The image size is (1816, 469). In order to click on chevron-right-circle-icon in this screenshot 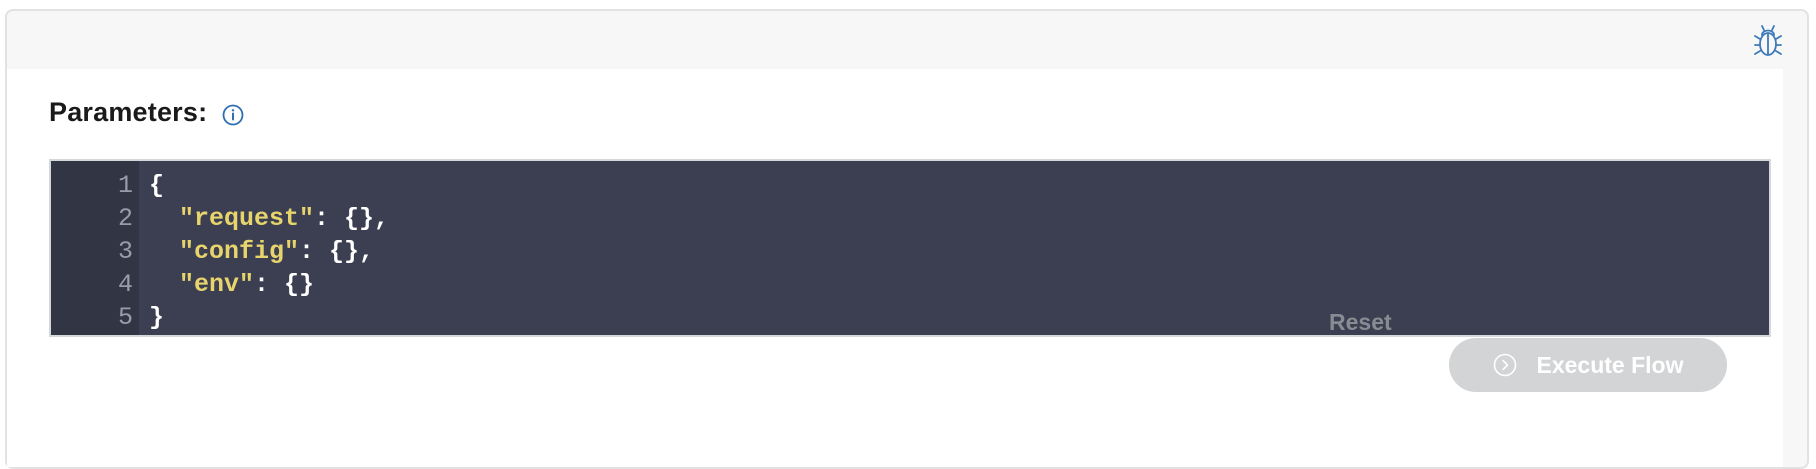, I will do `click(1505, 365)`.